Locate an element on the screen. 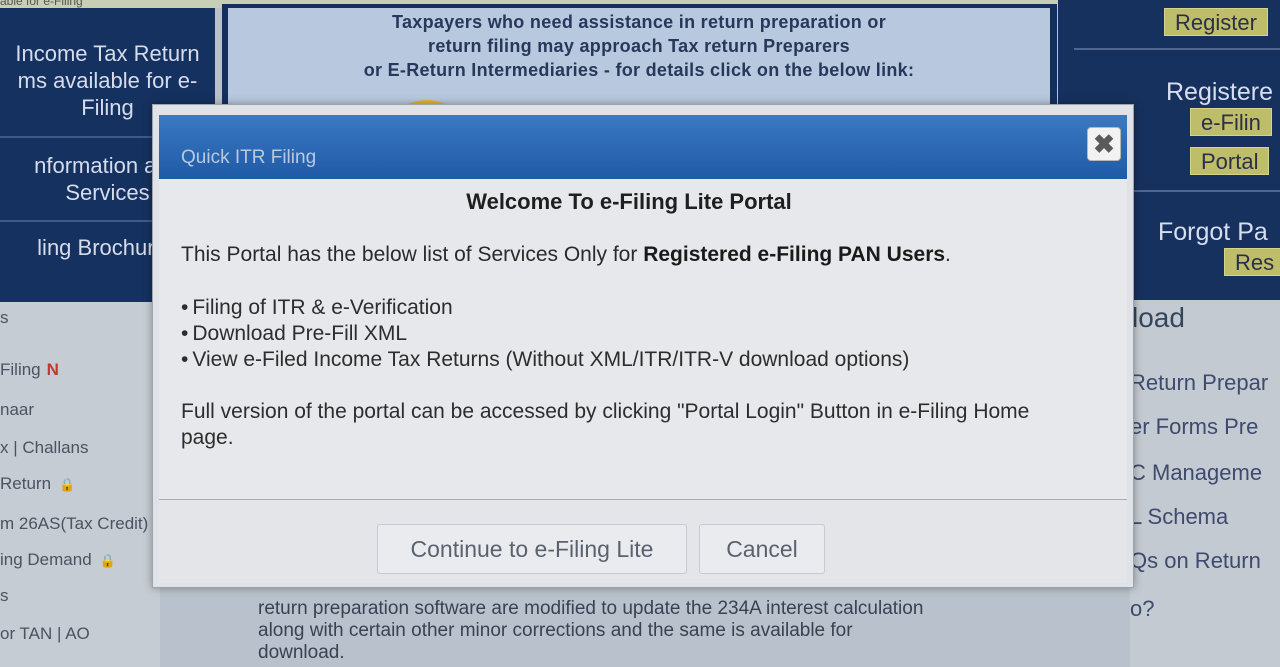  quick-link-challans: x | Challans is located at coordinates (44, 448).